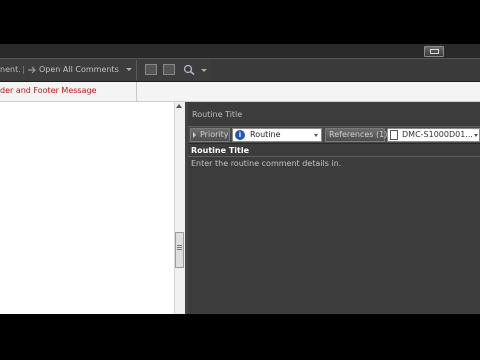 Image resolution: width=480 pixels, height=360 pixels. What do you see at coordinates (48, 90) in the screenshot?
I see `header-footer-message-link: der and Footer Message` at bounding box center [48, 90].